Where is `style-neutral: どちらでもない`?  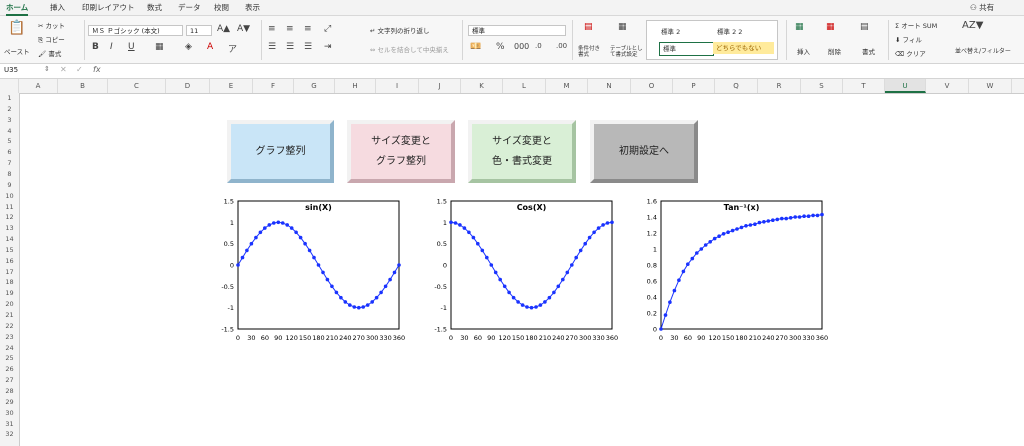
style-neutral: どちらでもない is located at coordinates (743, 48).